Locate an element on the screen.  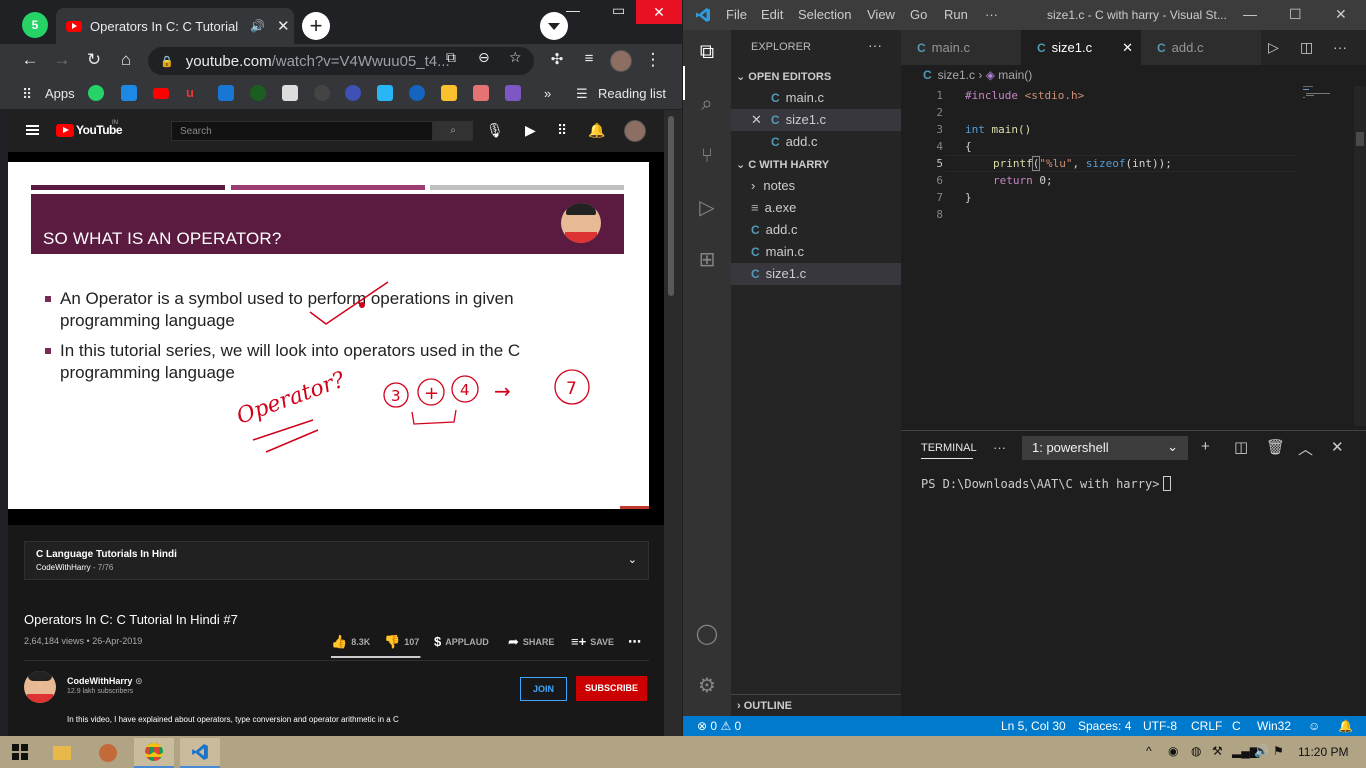
terminal-output: PS D:\Downloads\AAT\C with harry> is located at coordinates (1046, 483).